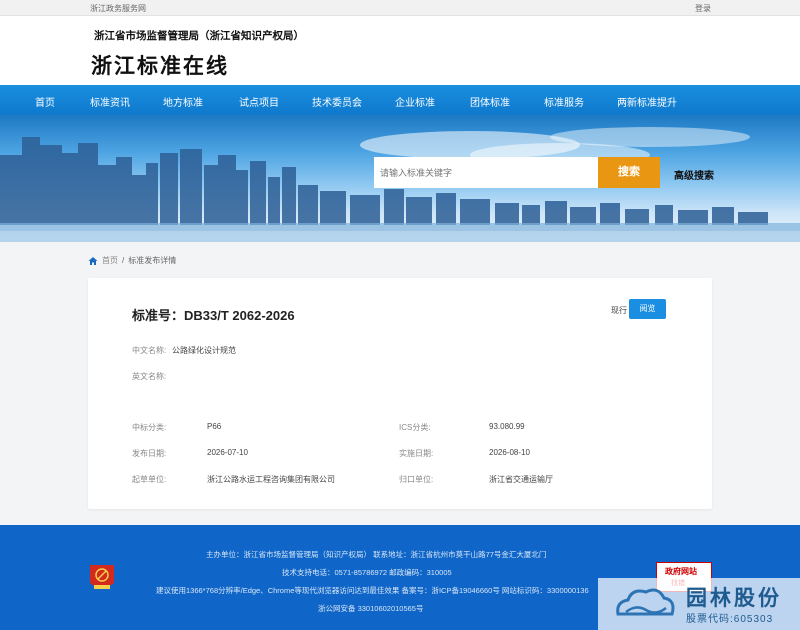 This screenshot has height=630, width=800. I want to click on owner-value: 浙江省交通运输厅, so click(521, 479).